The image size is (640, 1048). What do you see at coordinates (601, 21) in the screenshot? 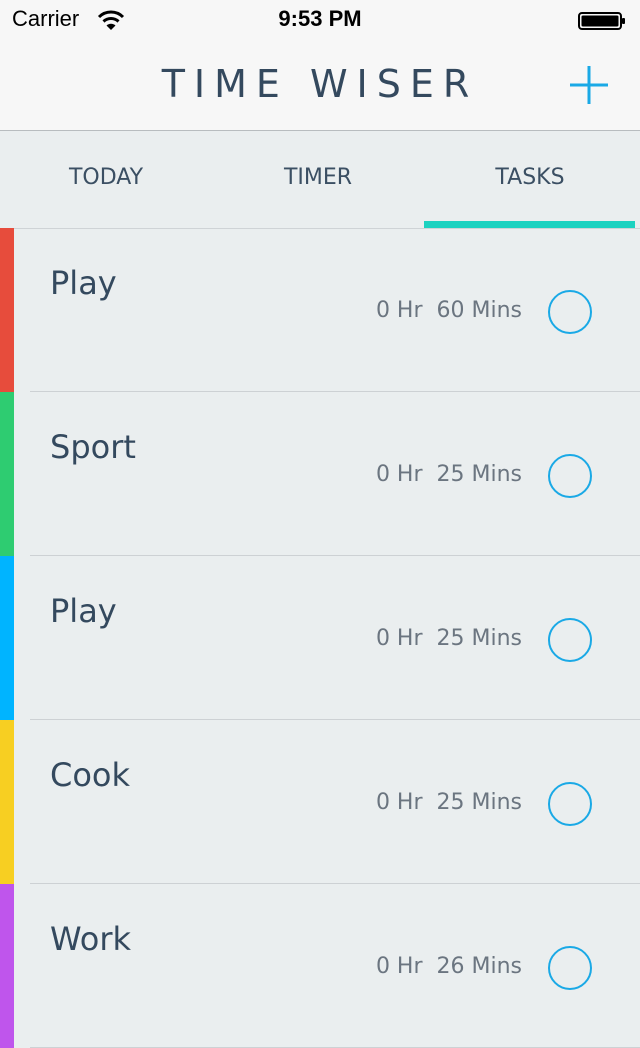
I see `battery-icon` at bounding box center [601, 21].